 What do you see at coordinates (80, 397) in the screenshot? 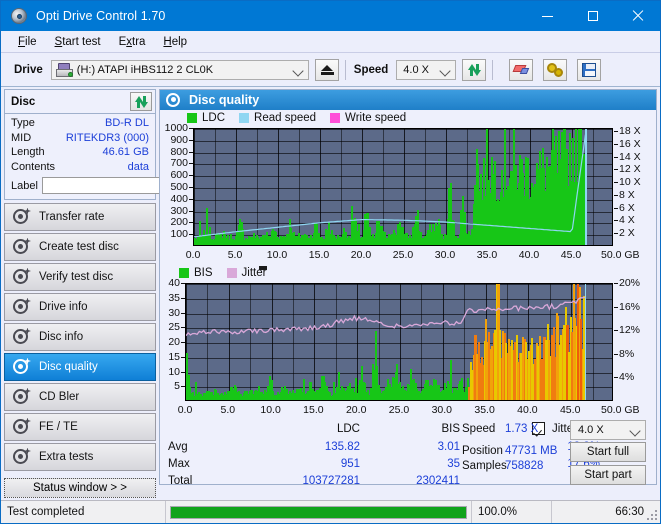
I see `sidebar-item-cd-bler: CD Bler` at bounding box center [80, 397].